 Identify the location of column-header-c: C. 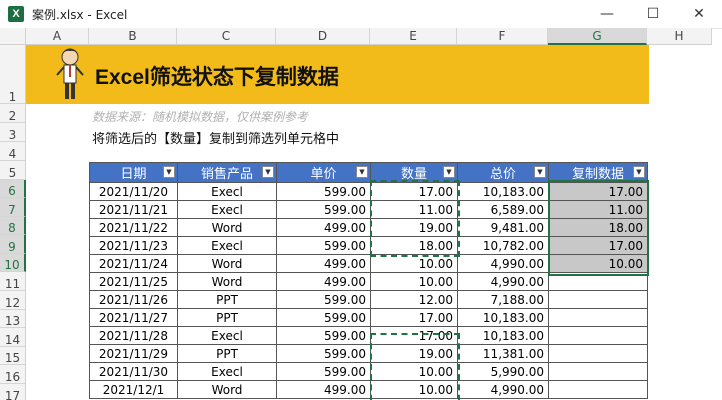
(226, 36).